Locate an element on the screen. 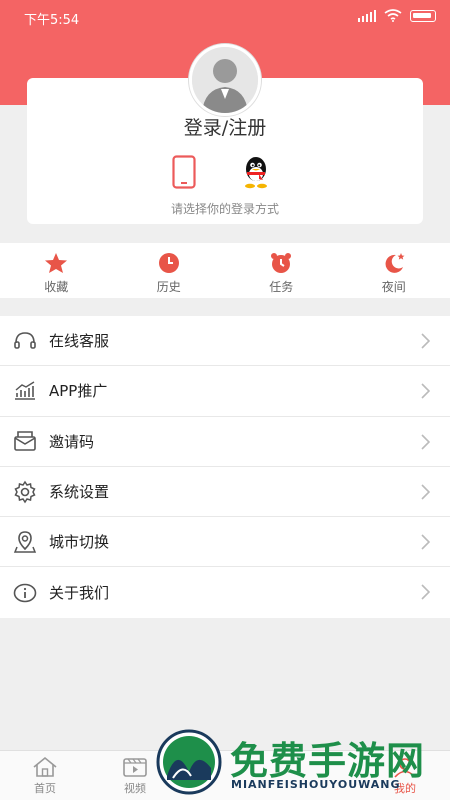 The width and height of the screenshot is (450, 800). quick-item-history: 历史 is located at coordinates (169, 270).